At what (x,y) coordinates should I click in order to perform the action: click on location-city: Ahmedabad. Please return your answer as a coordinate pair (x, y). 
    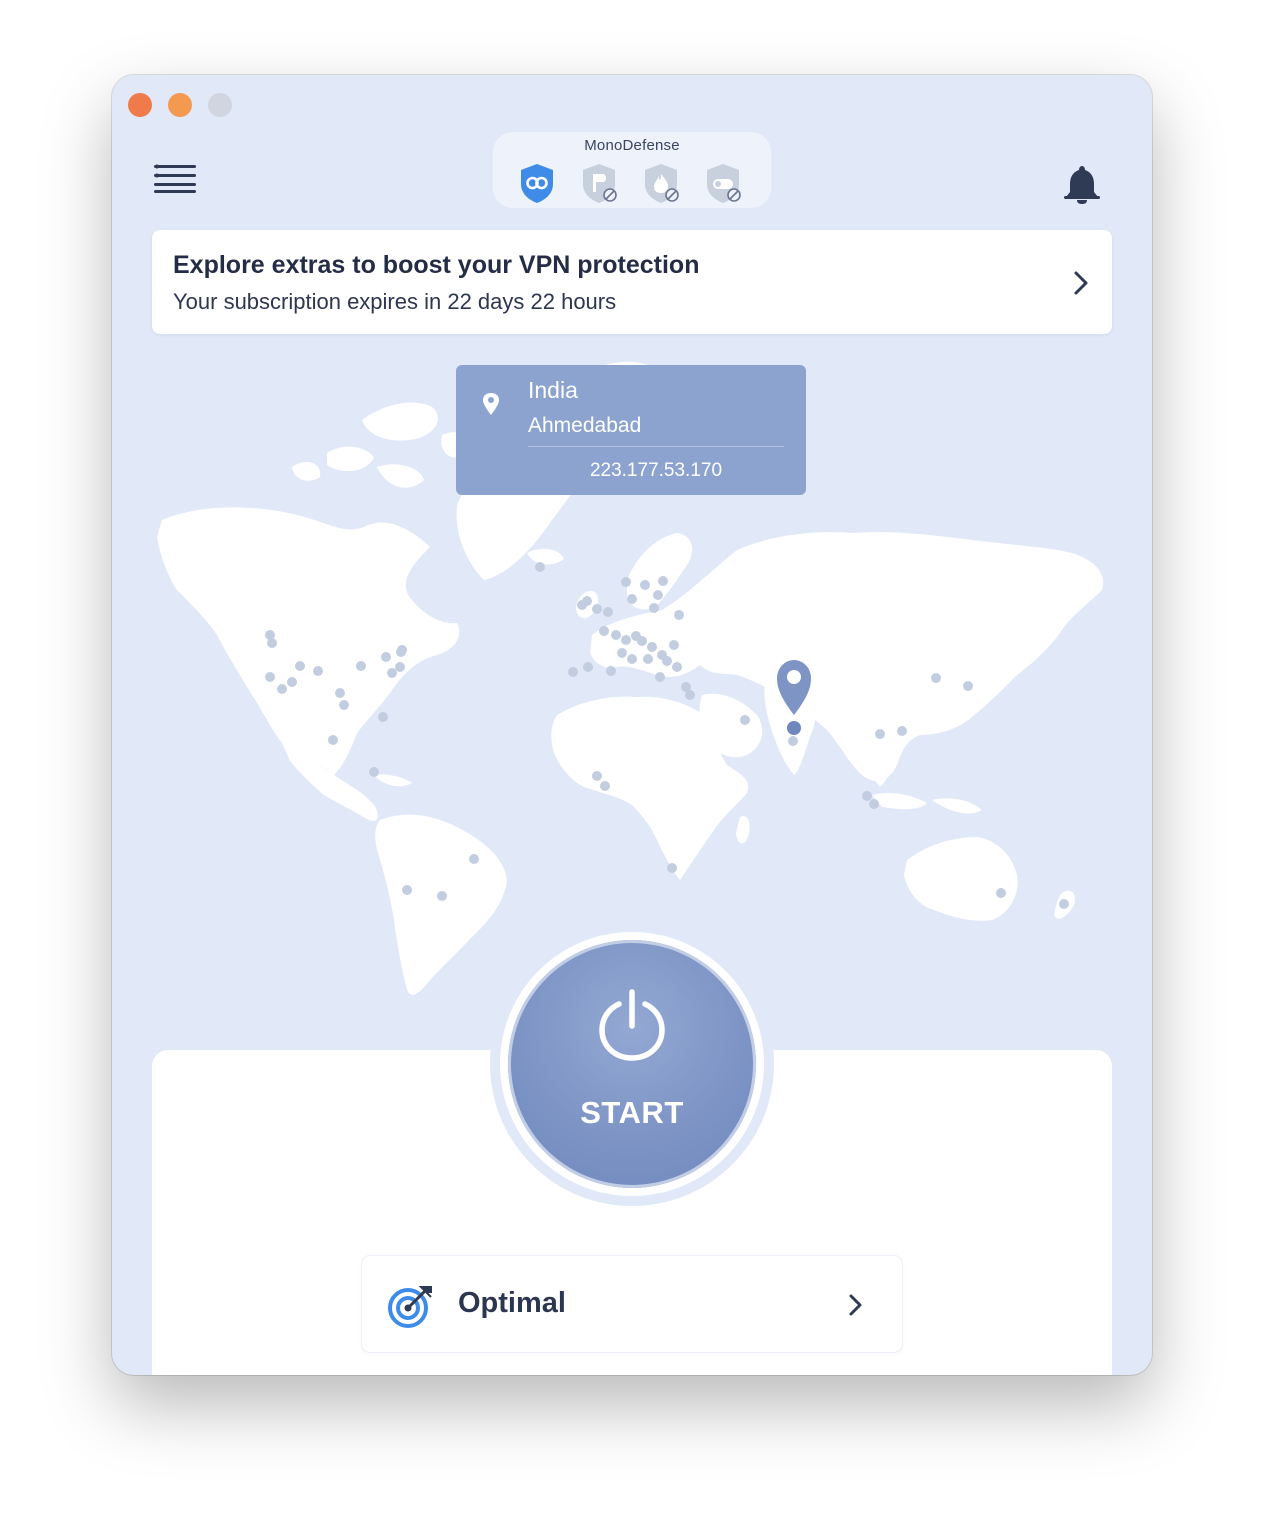
    Looking at the image, I should click on (585, 425).